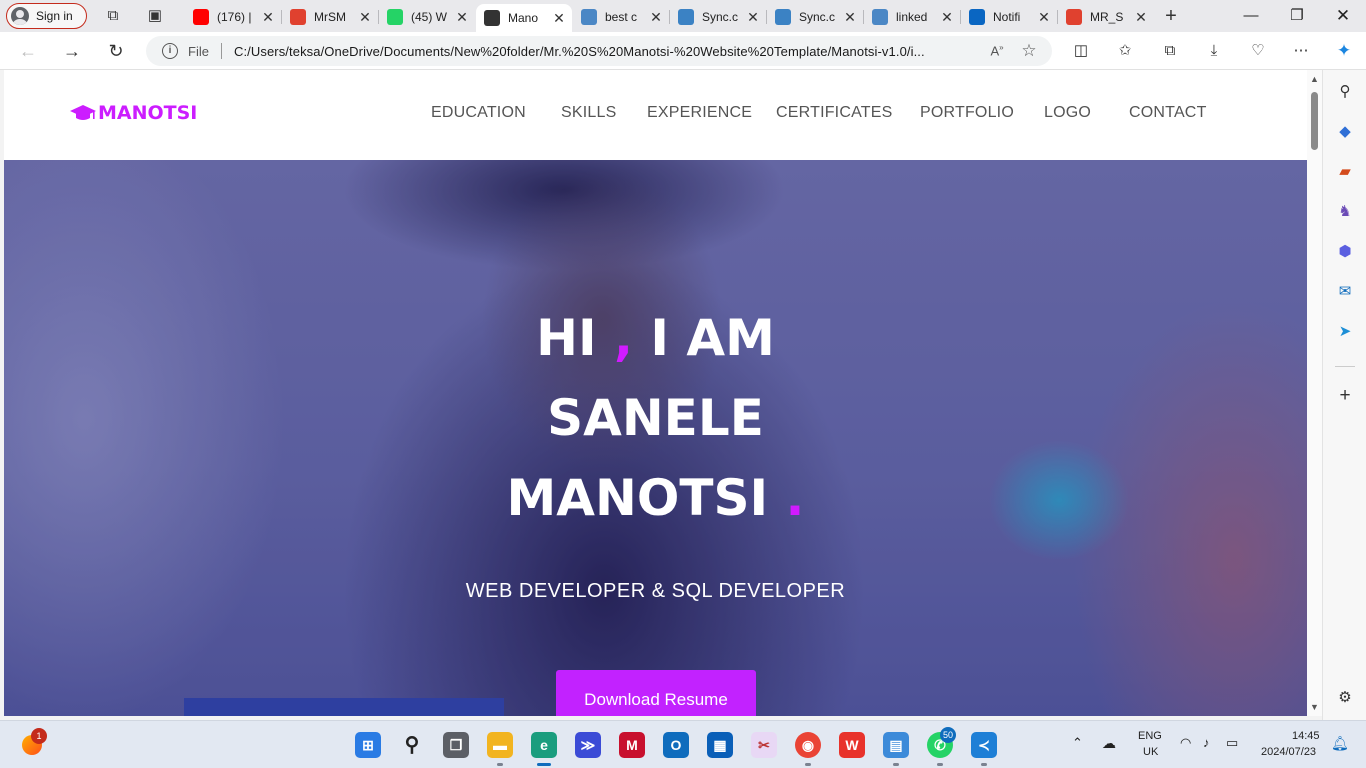 The width and height of the screenshot is (1366, 768). Describe the element at coordinates (412, 745) in the screenshot. I see `taskbar-search-icon: ⚲` at that location.